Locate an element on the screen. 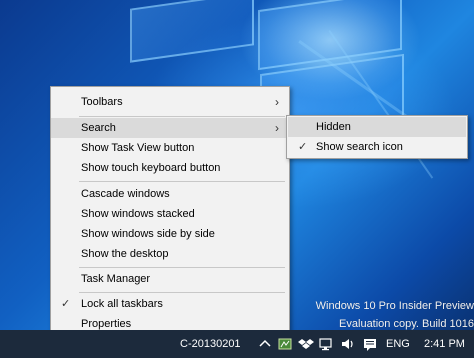 This screenshot has height=358, width=474. submenu-item-show-search-icon: ✓ Show search icon is located at coordinates (377, 147).